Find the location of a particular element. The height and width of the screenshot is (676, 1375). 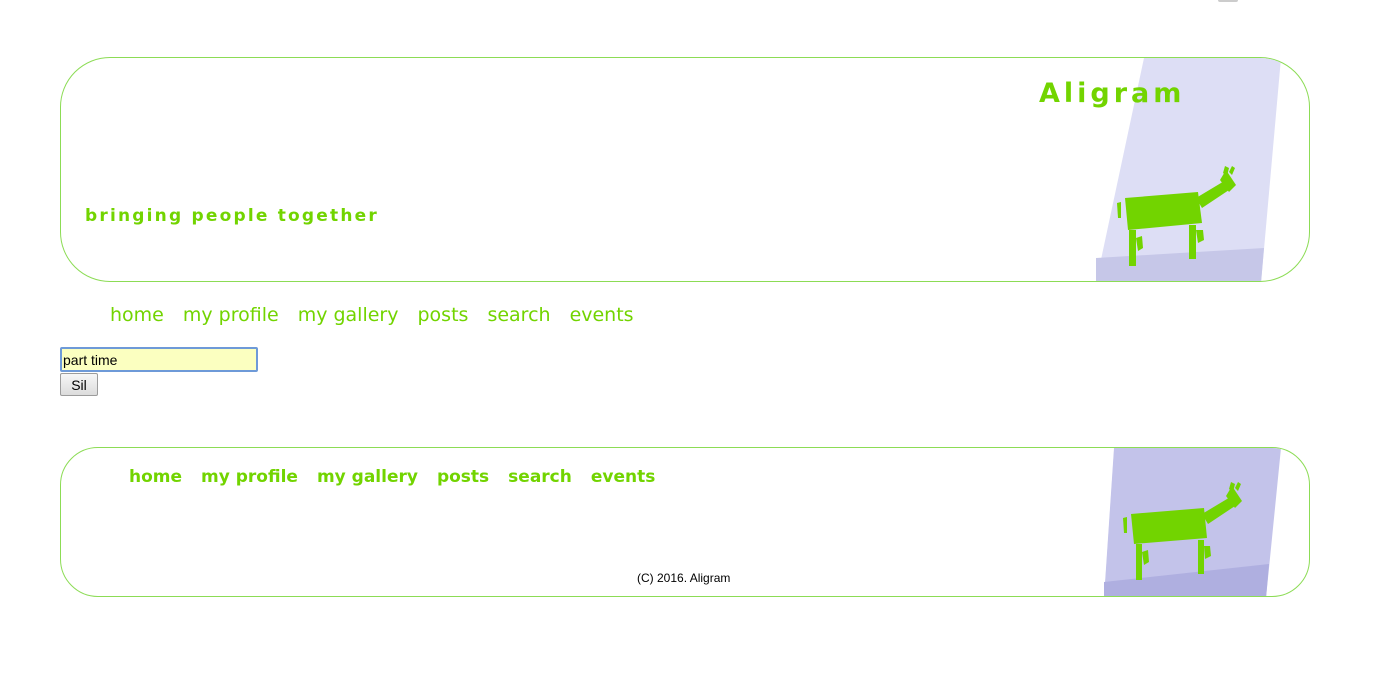

nav-link-posts: posts is located at coordinates (443, 315).